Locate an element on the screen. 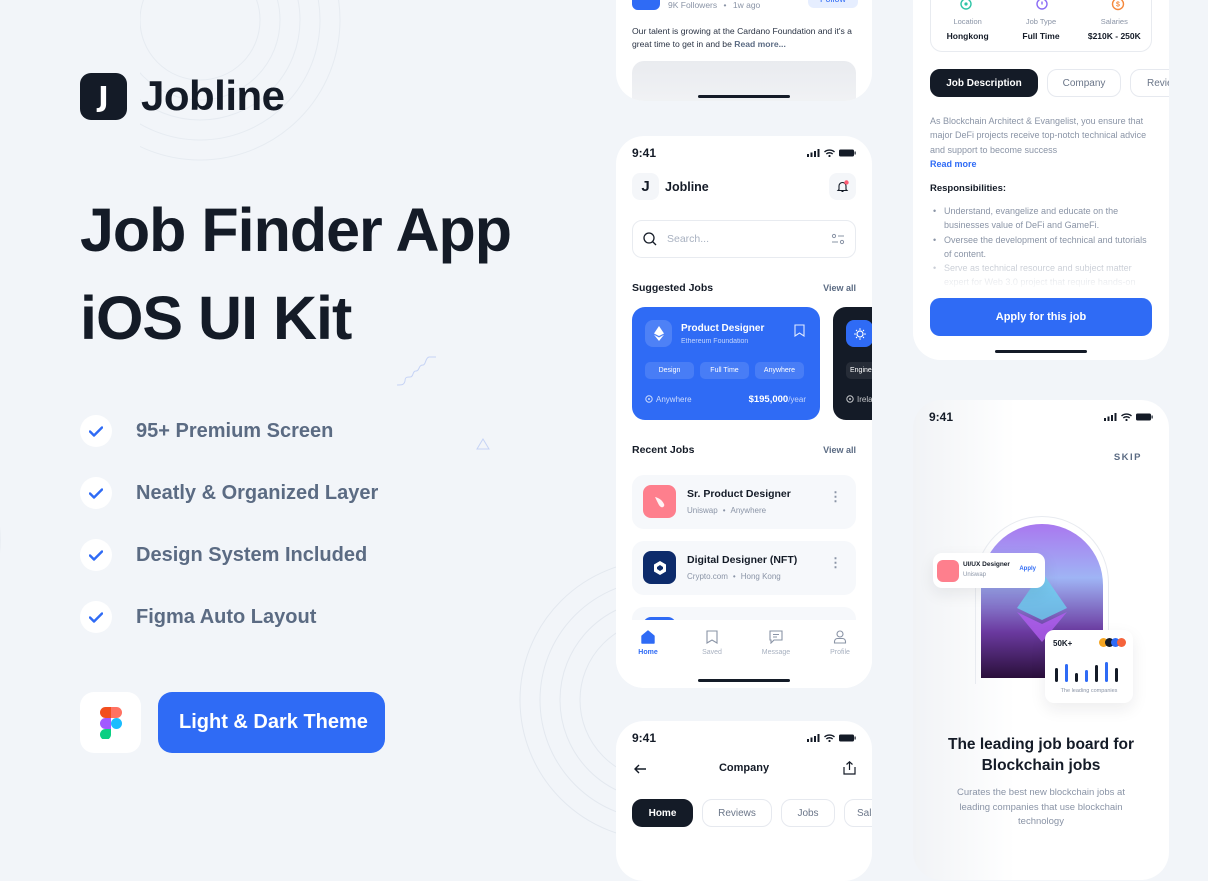 This screenshot has height=881, width=1208. recent-view-all-link: View all is located at coordinates (839, 450).